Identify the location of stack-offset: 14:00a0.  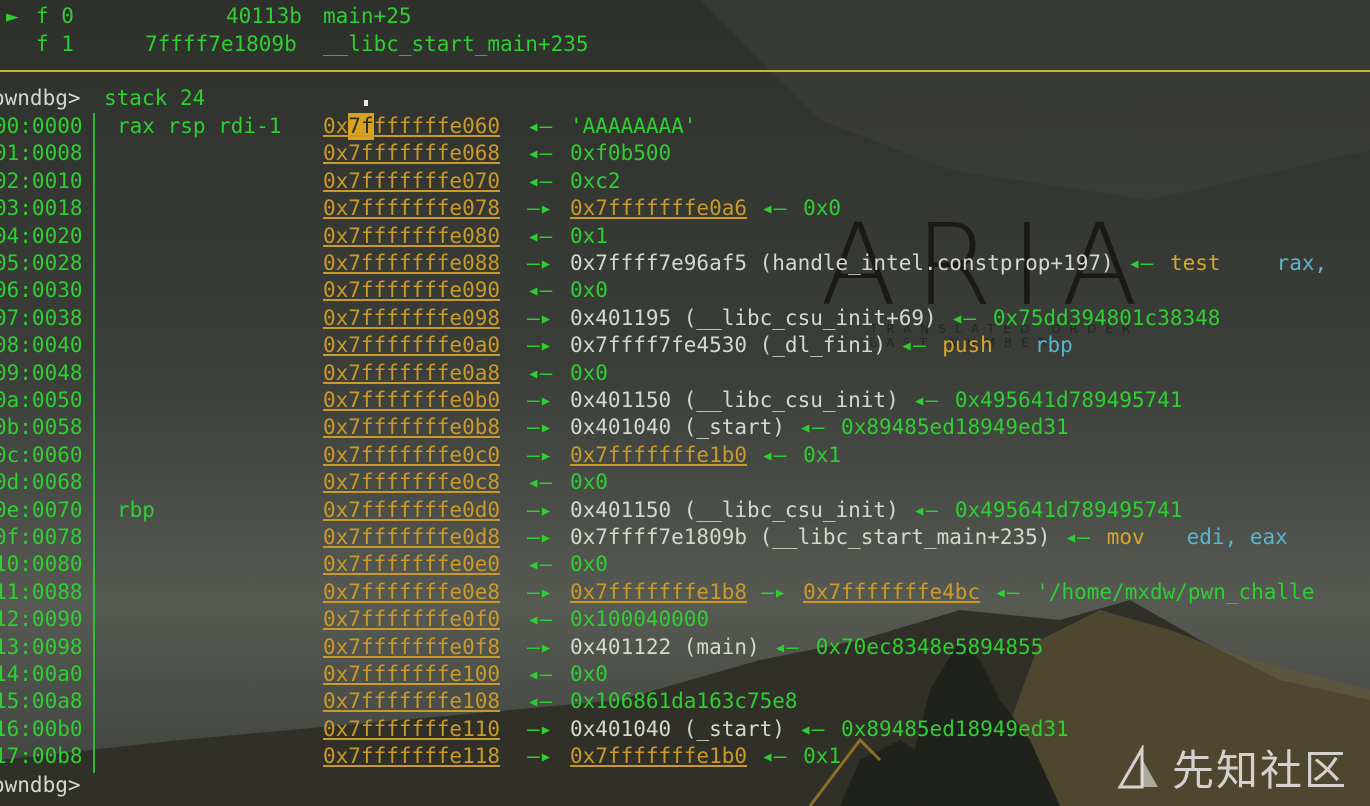
(41, 674).